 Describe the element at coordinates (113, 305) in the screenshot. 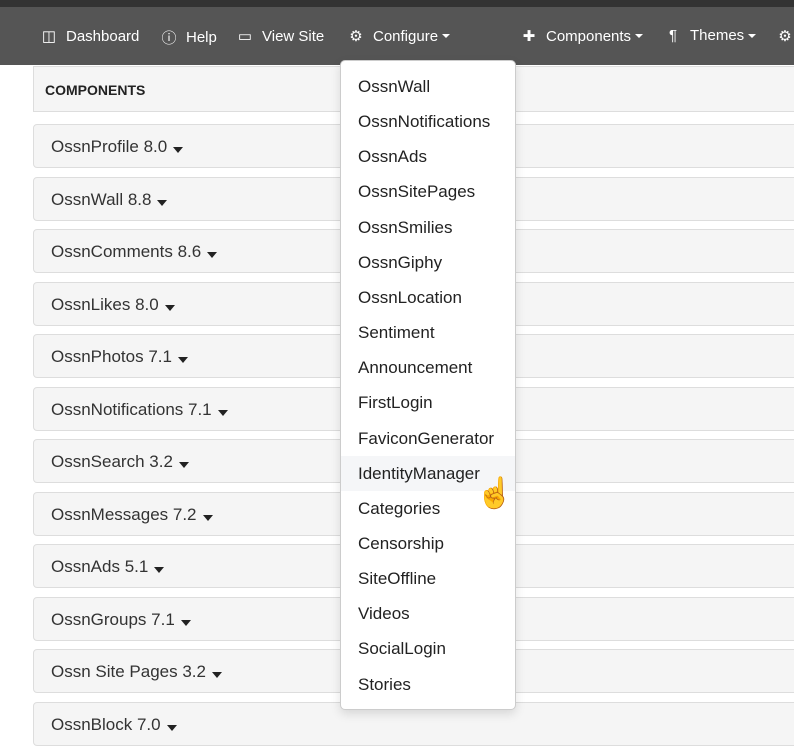

I see `component-title: OssnLikes 8.0` at that location.